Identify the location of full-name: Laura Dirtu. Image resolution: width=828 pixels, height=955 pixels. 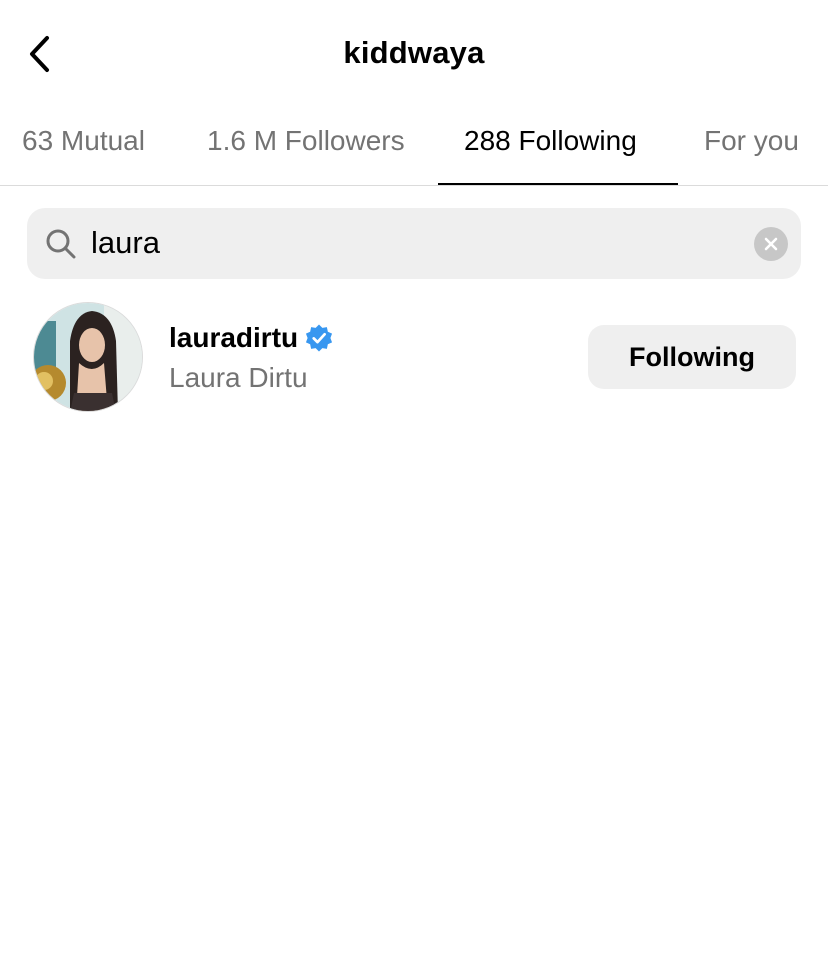
(238, 377).